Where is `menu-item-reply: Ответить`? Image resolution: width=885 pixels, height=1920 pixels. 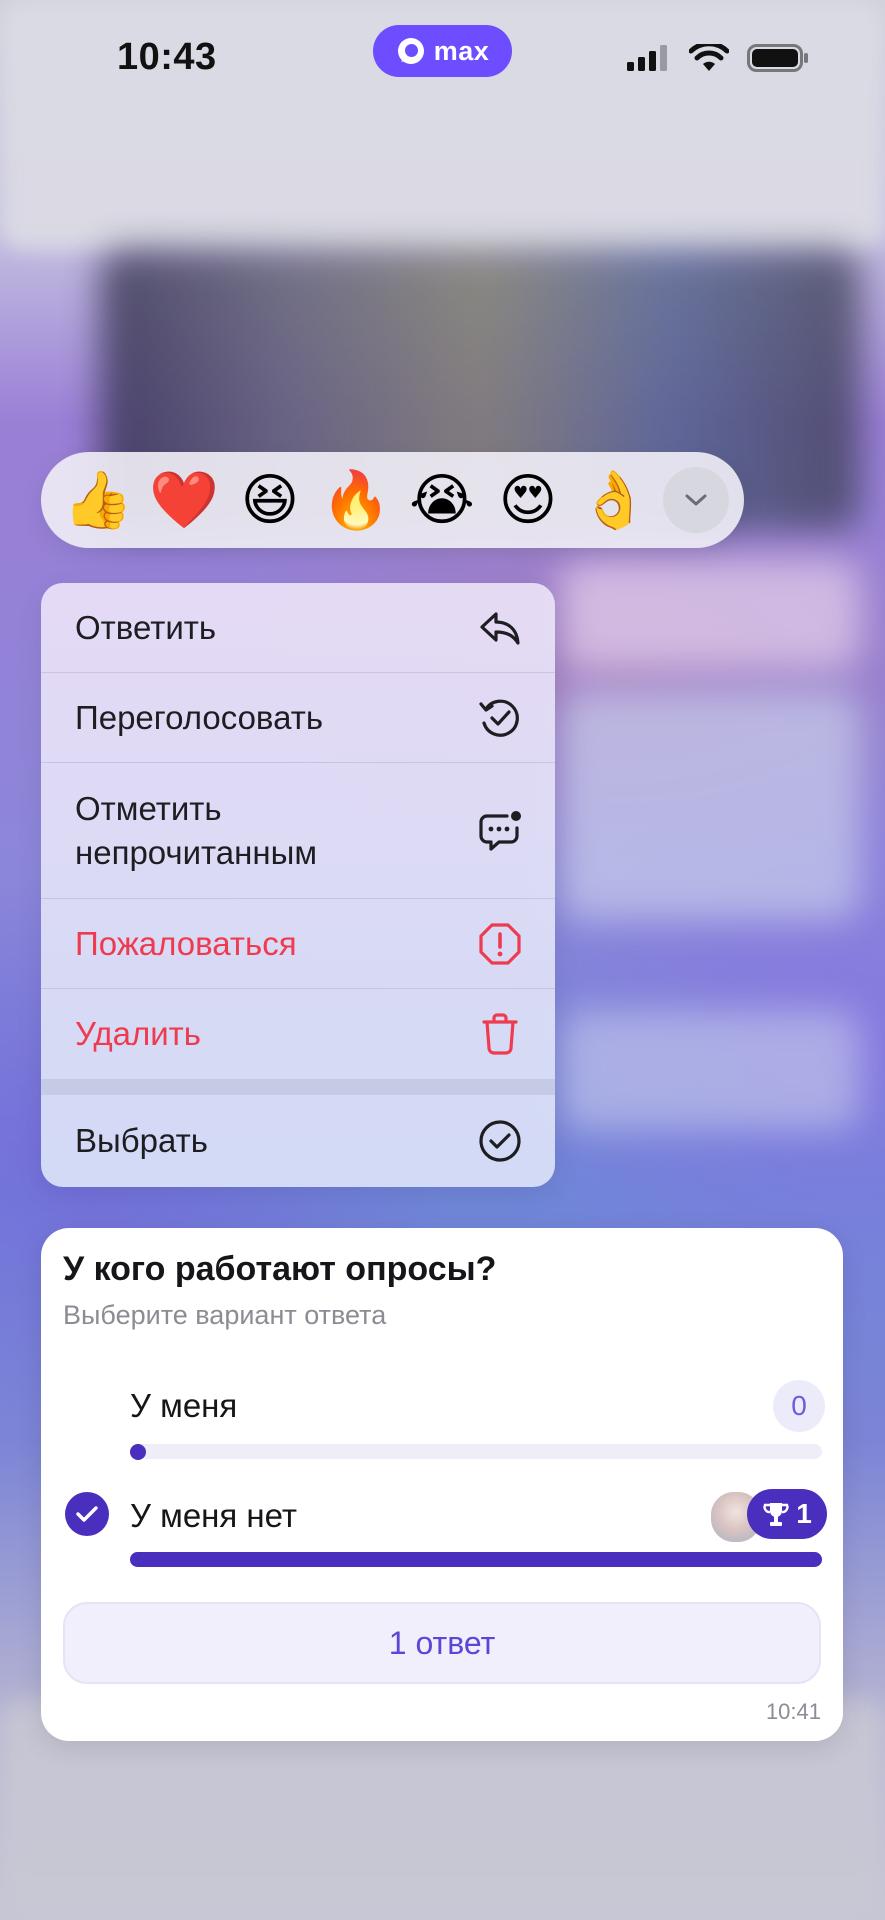
menu-item-reply: Ответить is located at coordinates (298, 628).